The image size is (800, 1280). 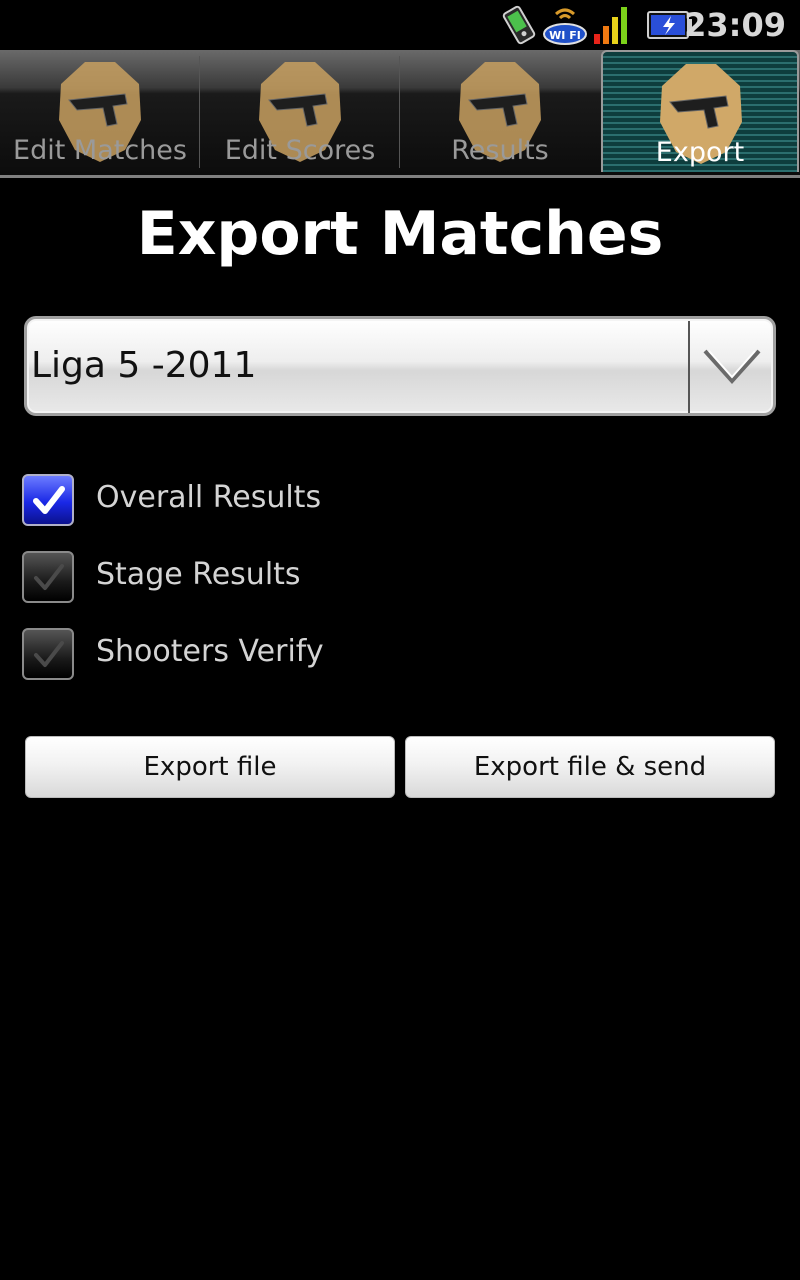 I want to click on status-bar: WI FI 23:09, so click(x=400, y=25).